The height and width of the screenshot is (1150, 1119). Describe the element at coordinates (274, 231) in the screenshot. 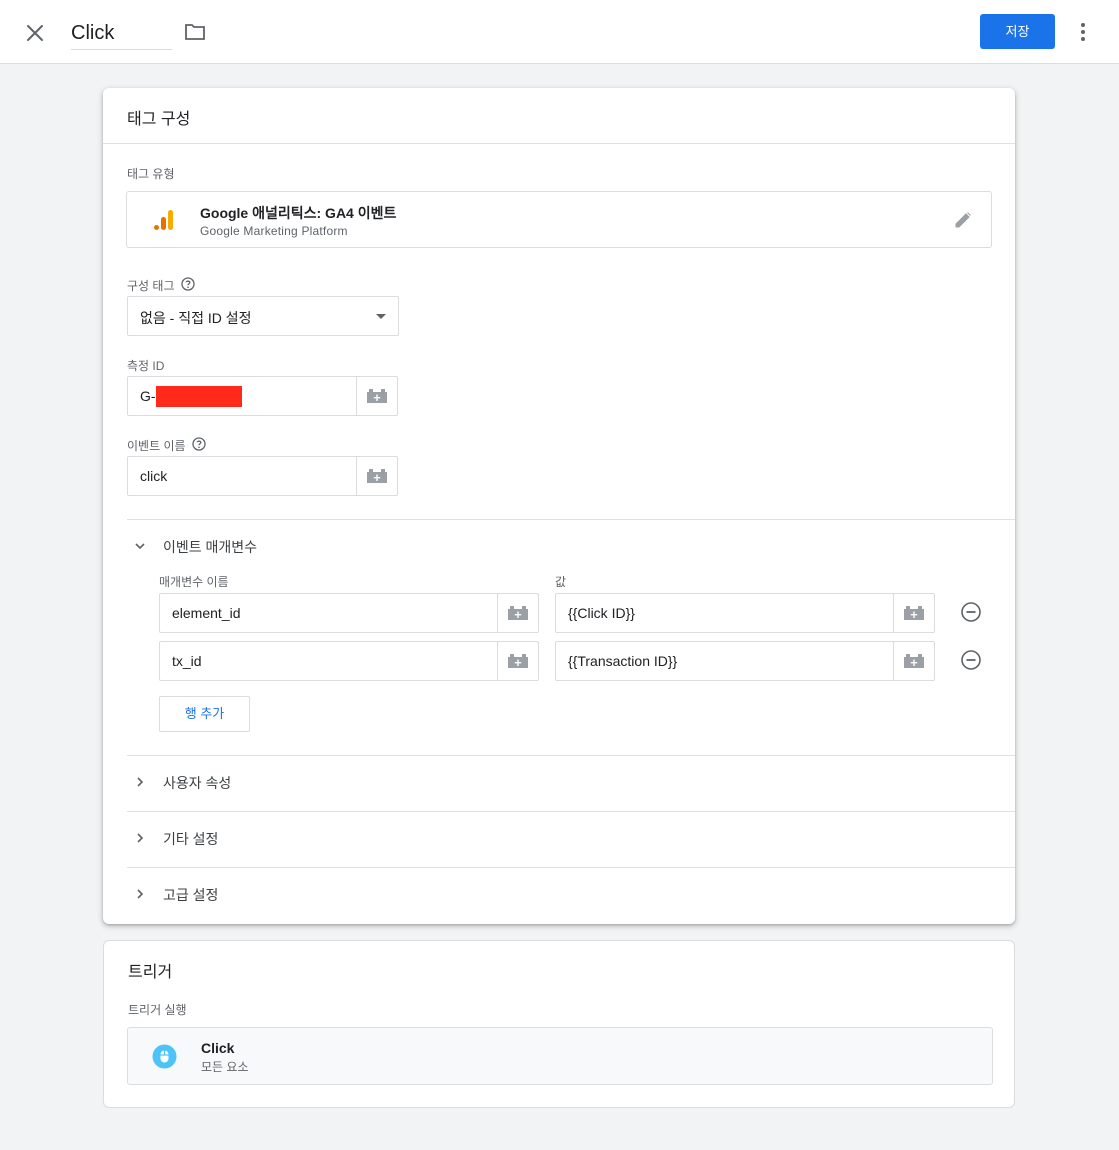

I see `tag-type-vendor: Google Marketing Platform` at that location.